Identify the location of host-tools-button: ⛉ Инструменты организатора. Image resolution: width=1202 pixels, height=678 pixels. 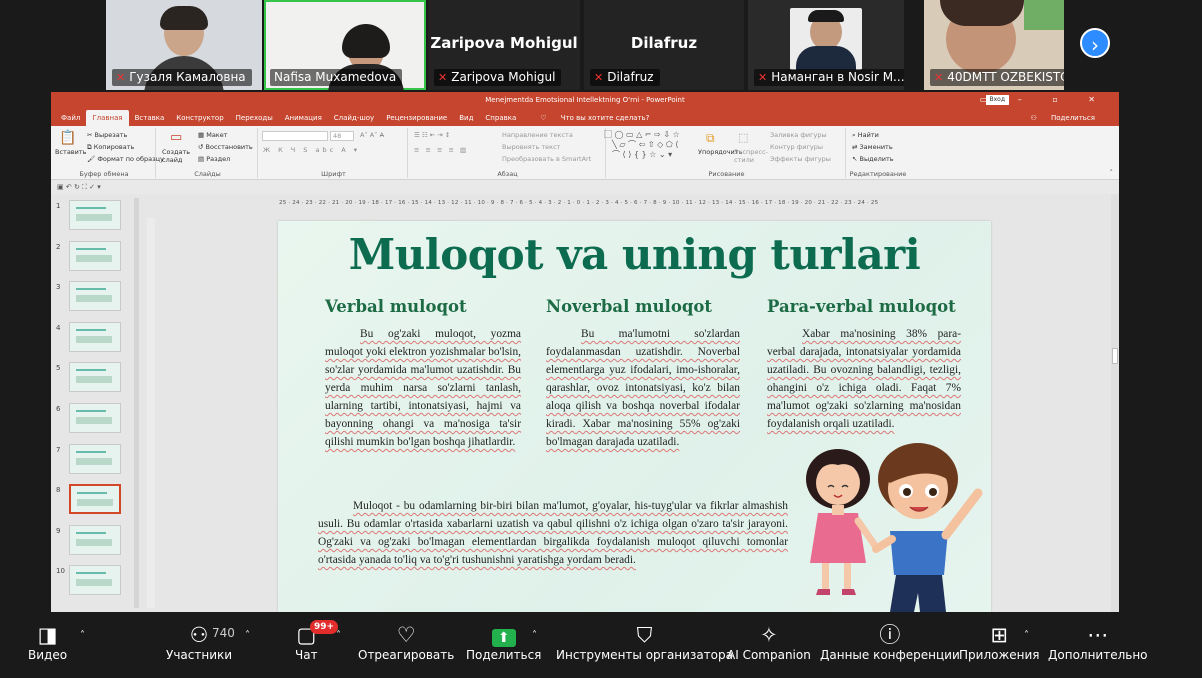
(644, 642).